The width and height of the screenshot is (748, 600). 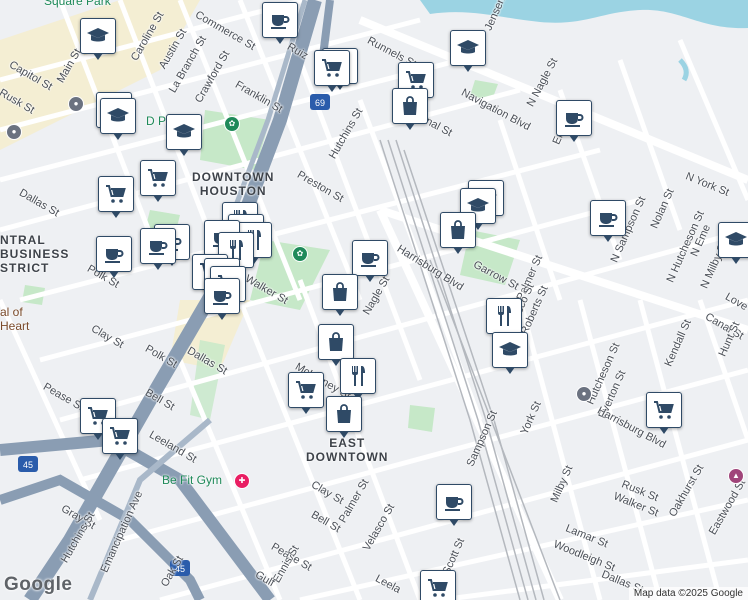 I want to click on svg-text: 45, so click(x=28, y=465).